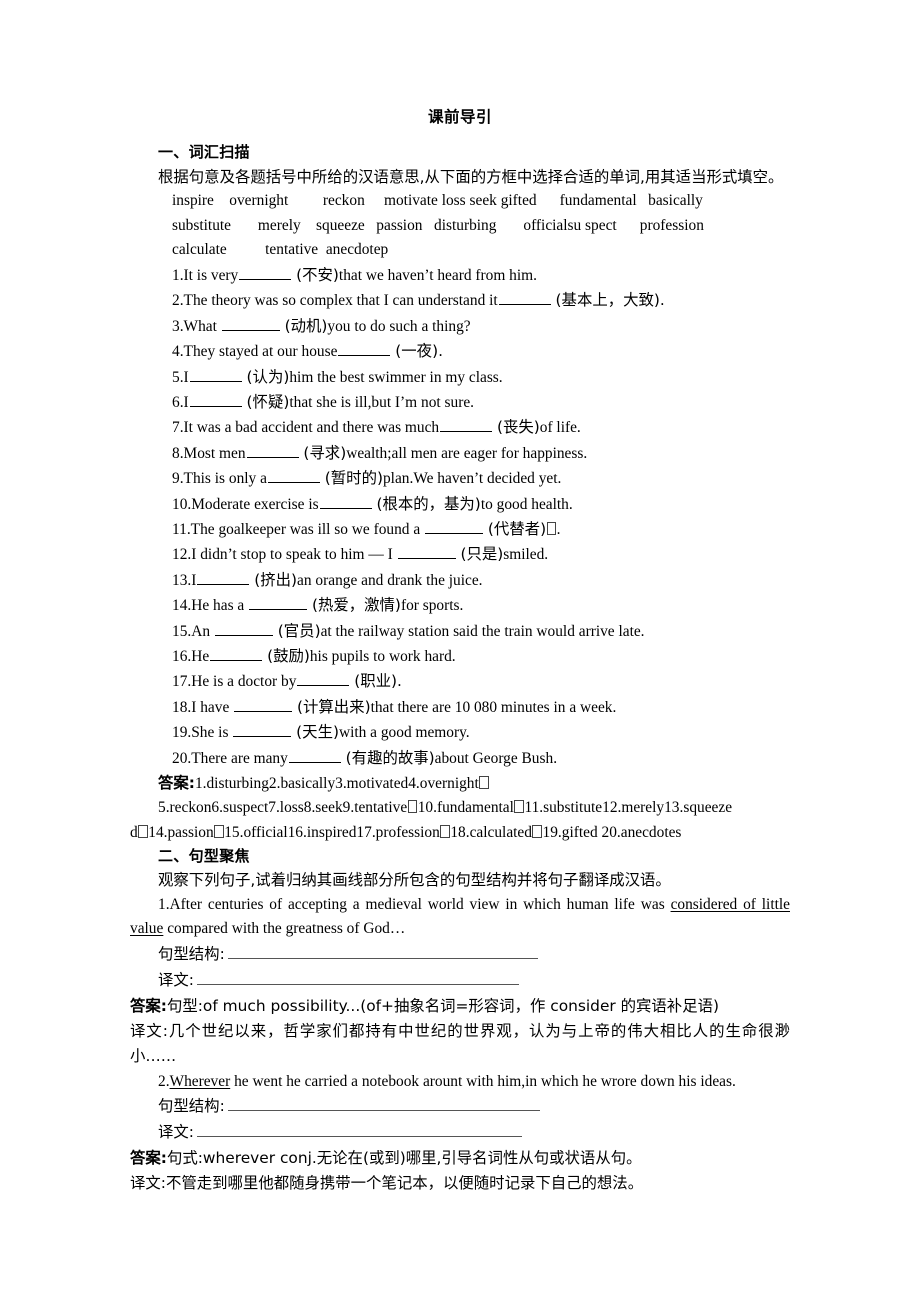 The image size is (920, 1302). What do you see at coordinates (211, 275) in the screenshot?
I see `question-text: It is very` at bounding box center [211, 275].